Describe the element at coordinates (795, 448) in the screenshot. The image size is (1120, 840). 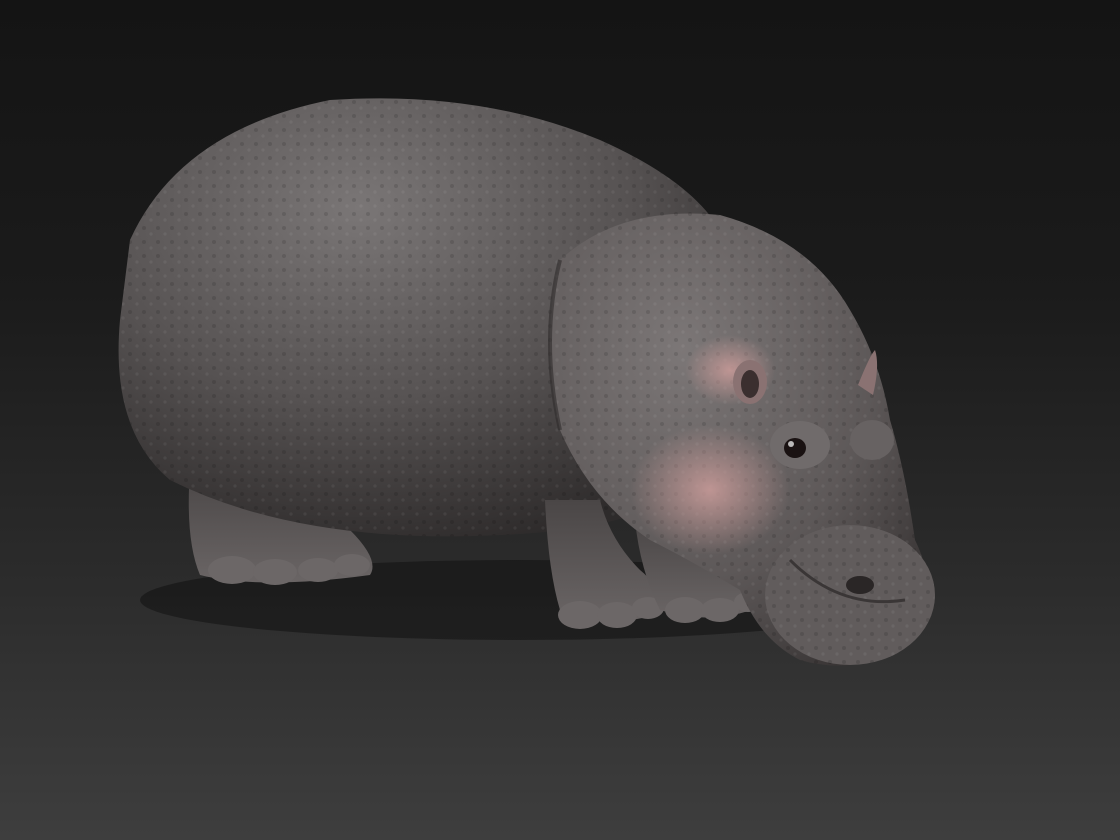
I see `eye-icon` at that location.